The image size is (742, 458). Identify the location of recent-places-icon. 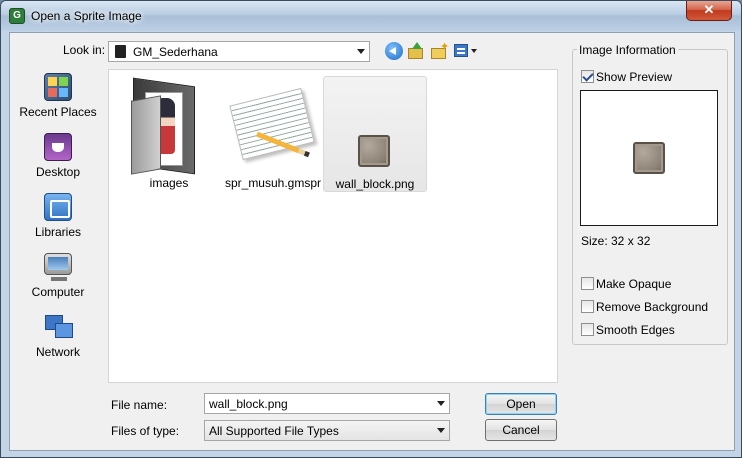
(58, 87).